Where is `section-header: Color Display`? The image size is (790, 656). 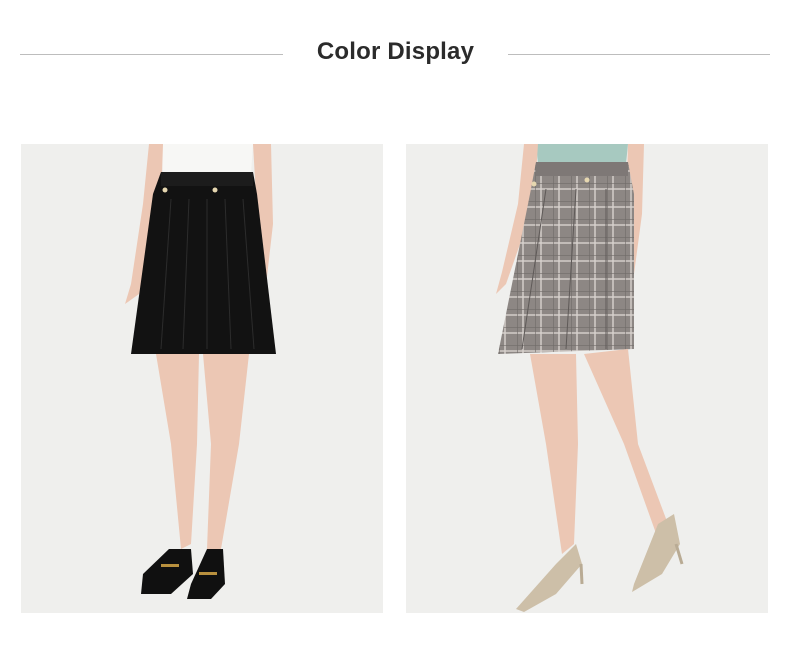 section-header: Color Display is located at coordinates (395, 55).